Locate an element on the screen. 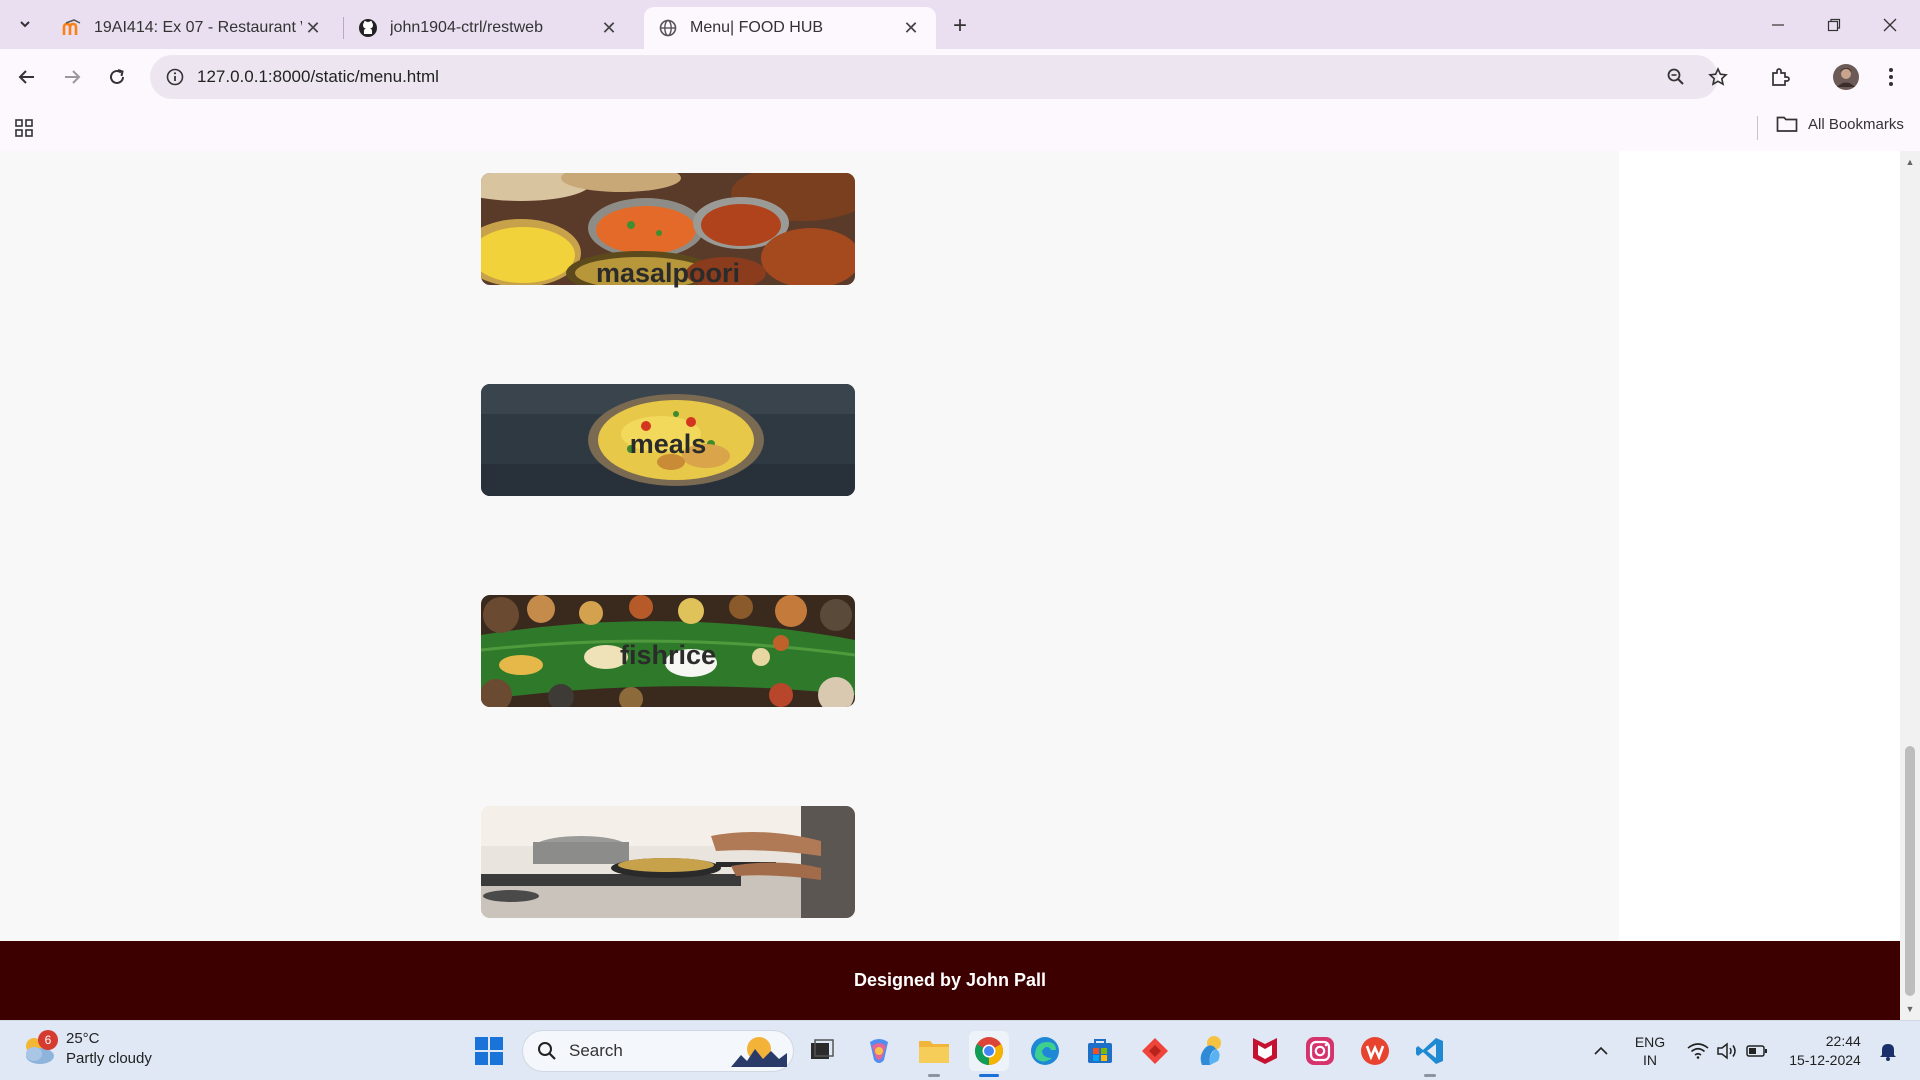 Image resolution: width=1920 pixels, height=1080 pixels. scroll-up-icon: ▲ is located at coordinates (1910, 162).